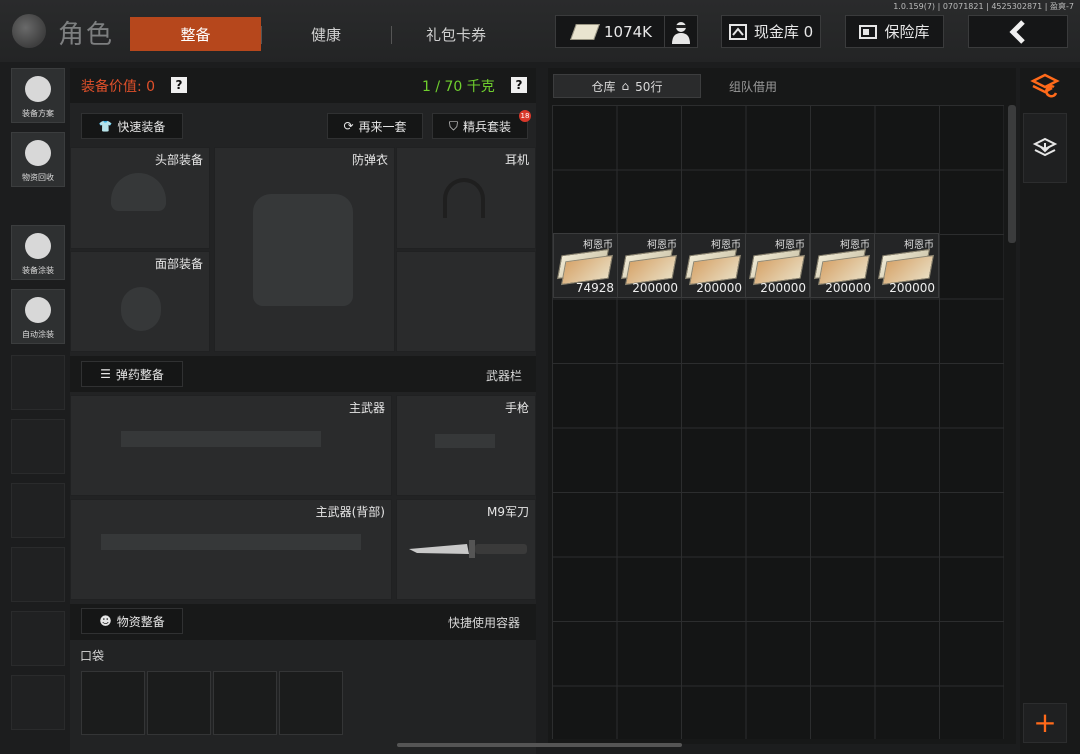 The width and height of the screenshot is (1080, 754). I want to click on safe-label: 保险库, so click(907, 32).